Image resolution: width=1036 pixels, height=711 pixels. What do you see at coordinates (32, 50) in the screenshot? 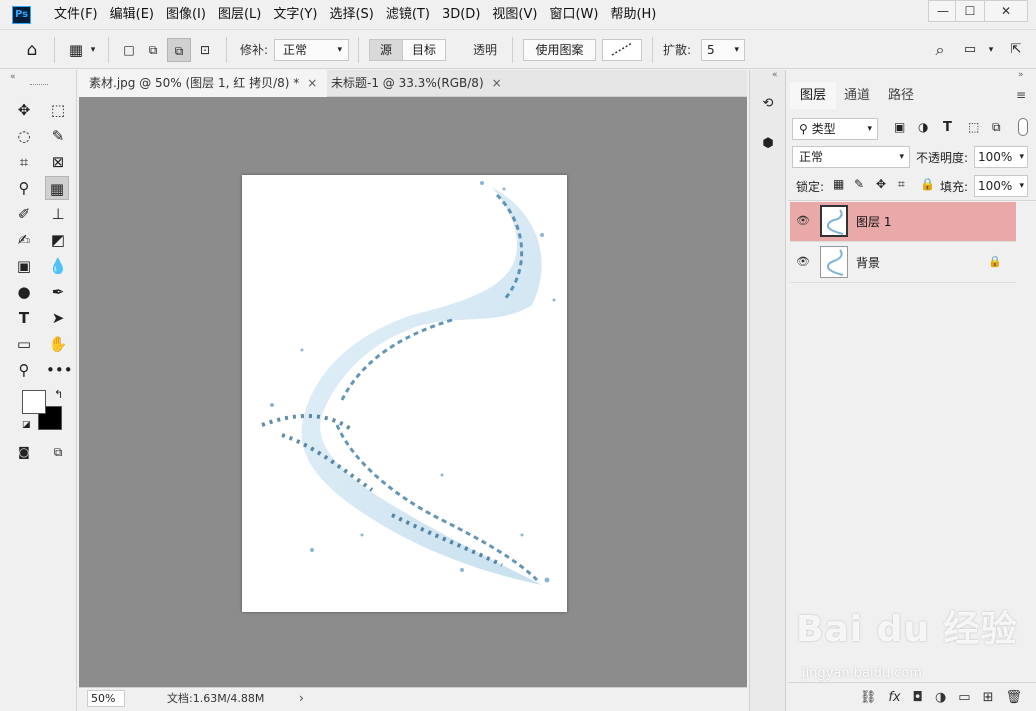
I see `home-icon: ⌂` at bounding box center [32, 50].